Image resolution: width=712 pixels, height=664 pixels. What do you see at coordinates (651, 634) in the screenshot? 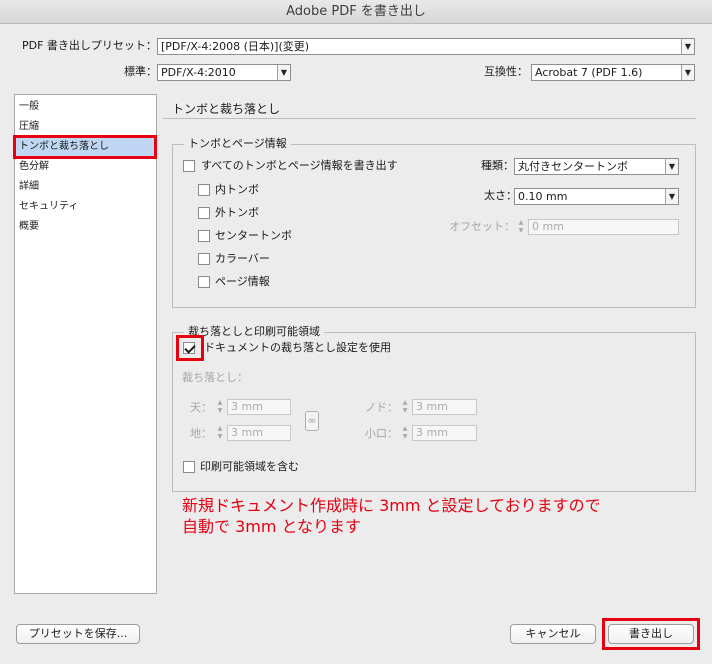
I see `highlight-box-export` at bounding box center [651, 634].